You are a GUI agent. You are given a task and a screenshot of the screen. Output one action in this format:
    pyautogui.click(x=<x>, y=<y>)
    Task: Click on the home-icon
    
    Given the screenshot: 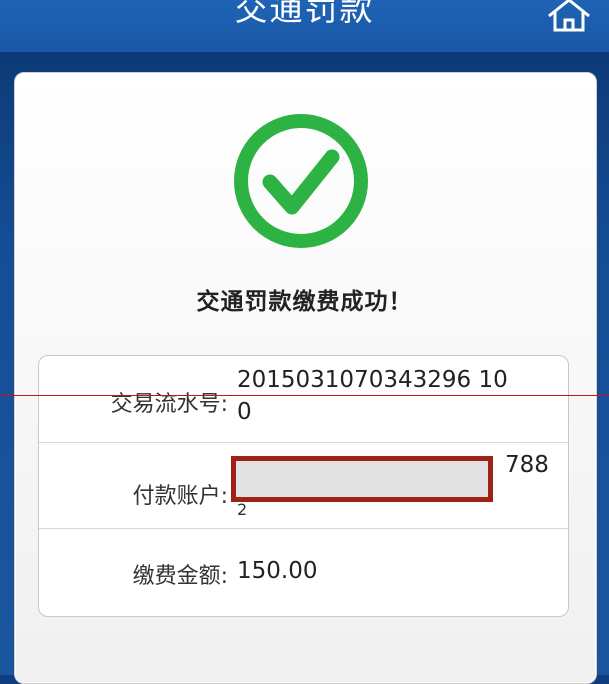 What is the action you would take?
    pyautogui.click(x=569, y=16)
    